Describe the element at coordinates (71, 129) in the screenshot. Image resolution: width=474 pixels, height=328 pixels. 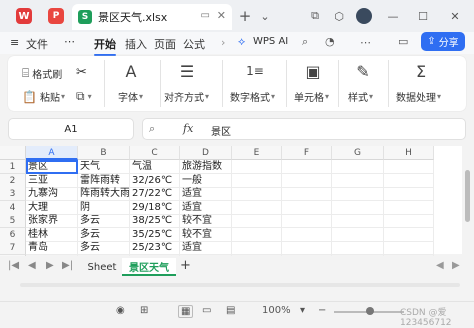
I see `name-box: A1` at that location.